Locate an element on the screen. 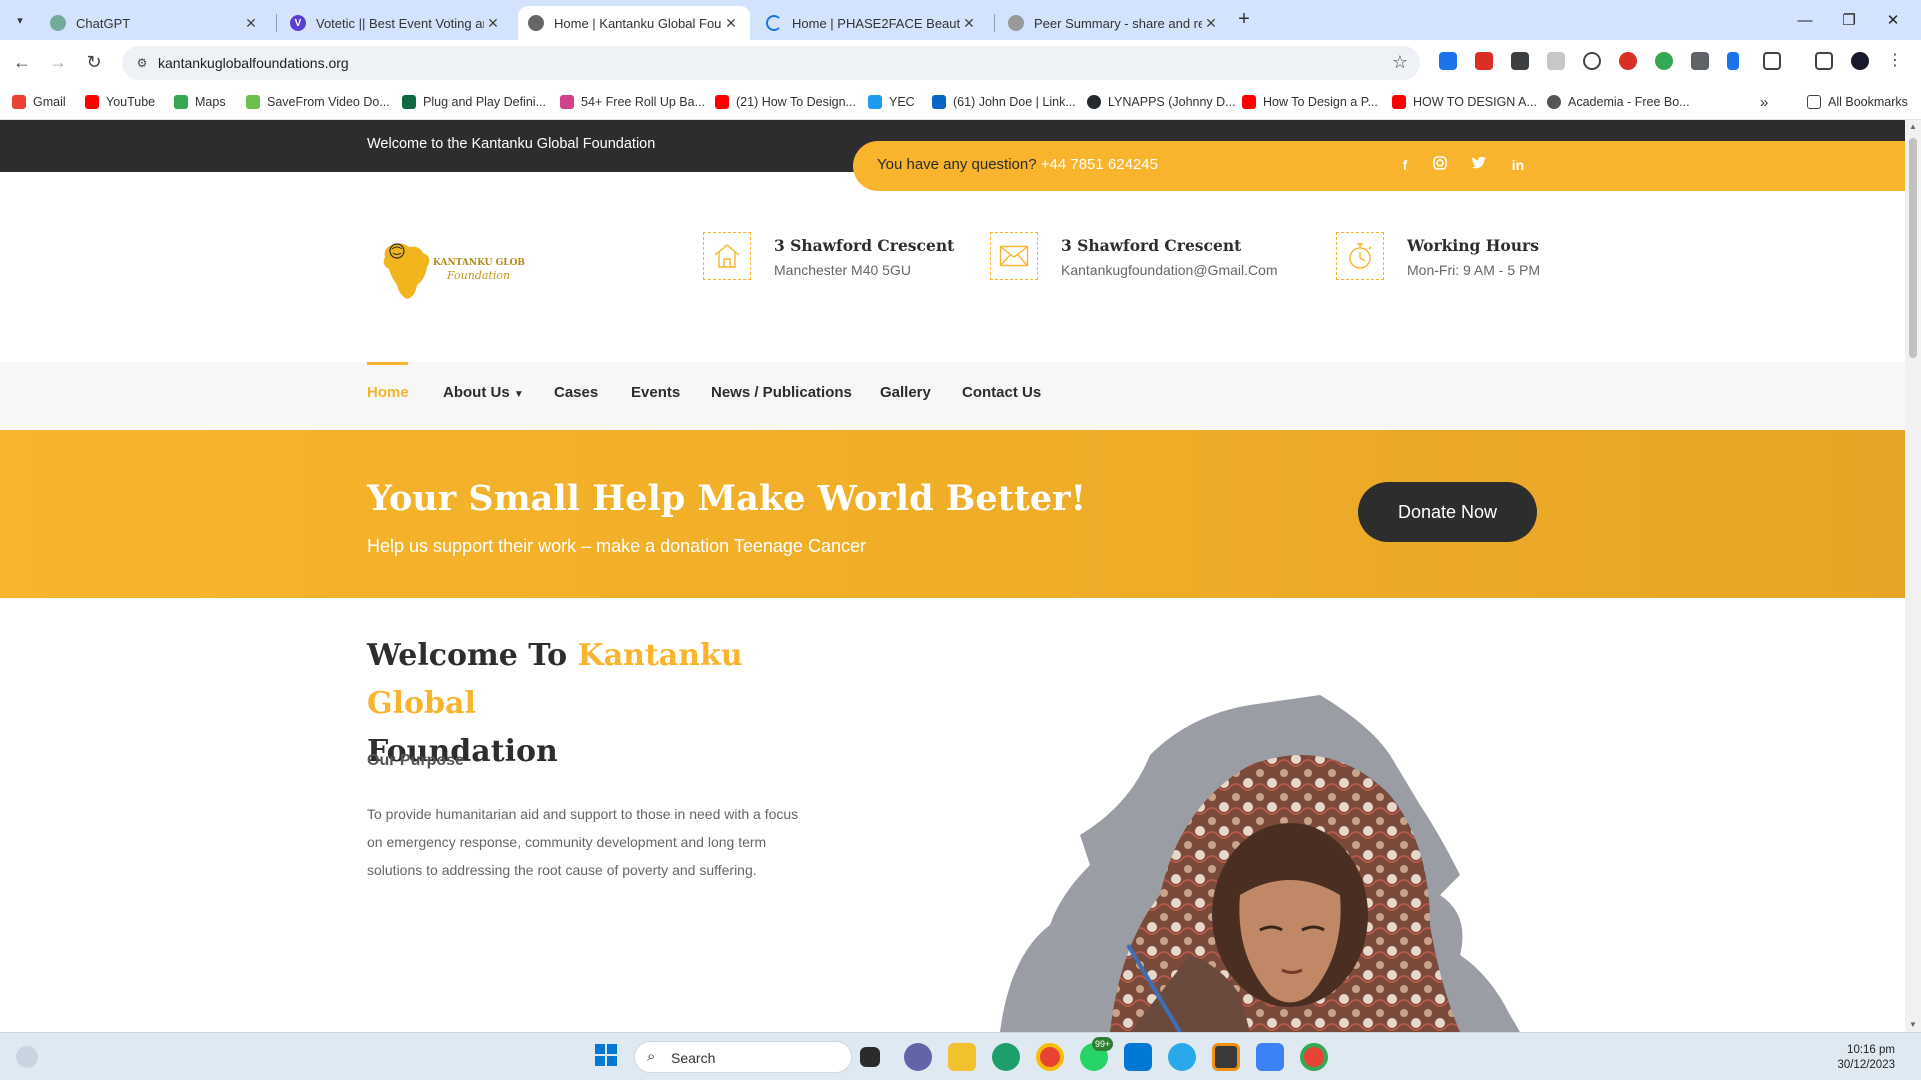  nav-events: Events is located at coordinates (655, 392).